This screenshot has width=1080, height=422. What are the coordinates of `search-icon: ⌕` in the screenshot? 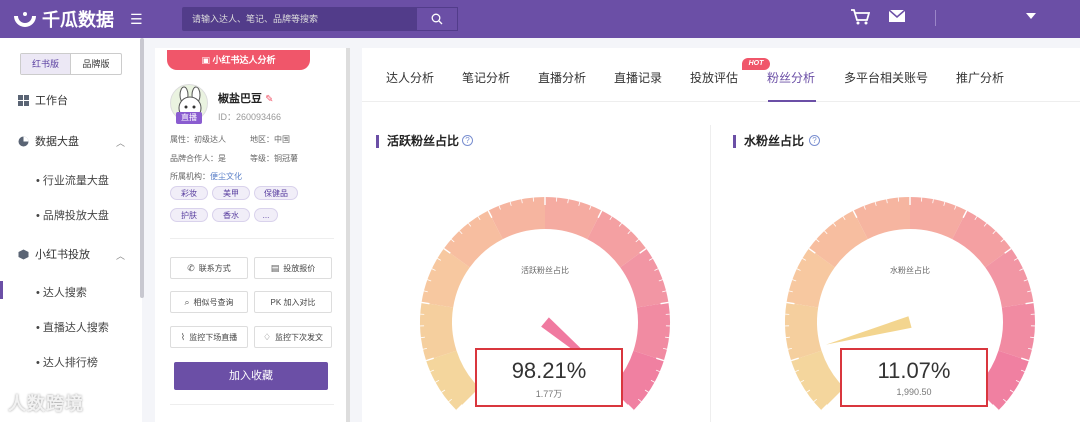 It's located at (187, 301).